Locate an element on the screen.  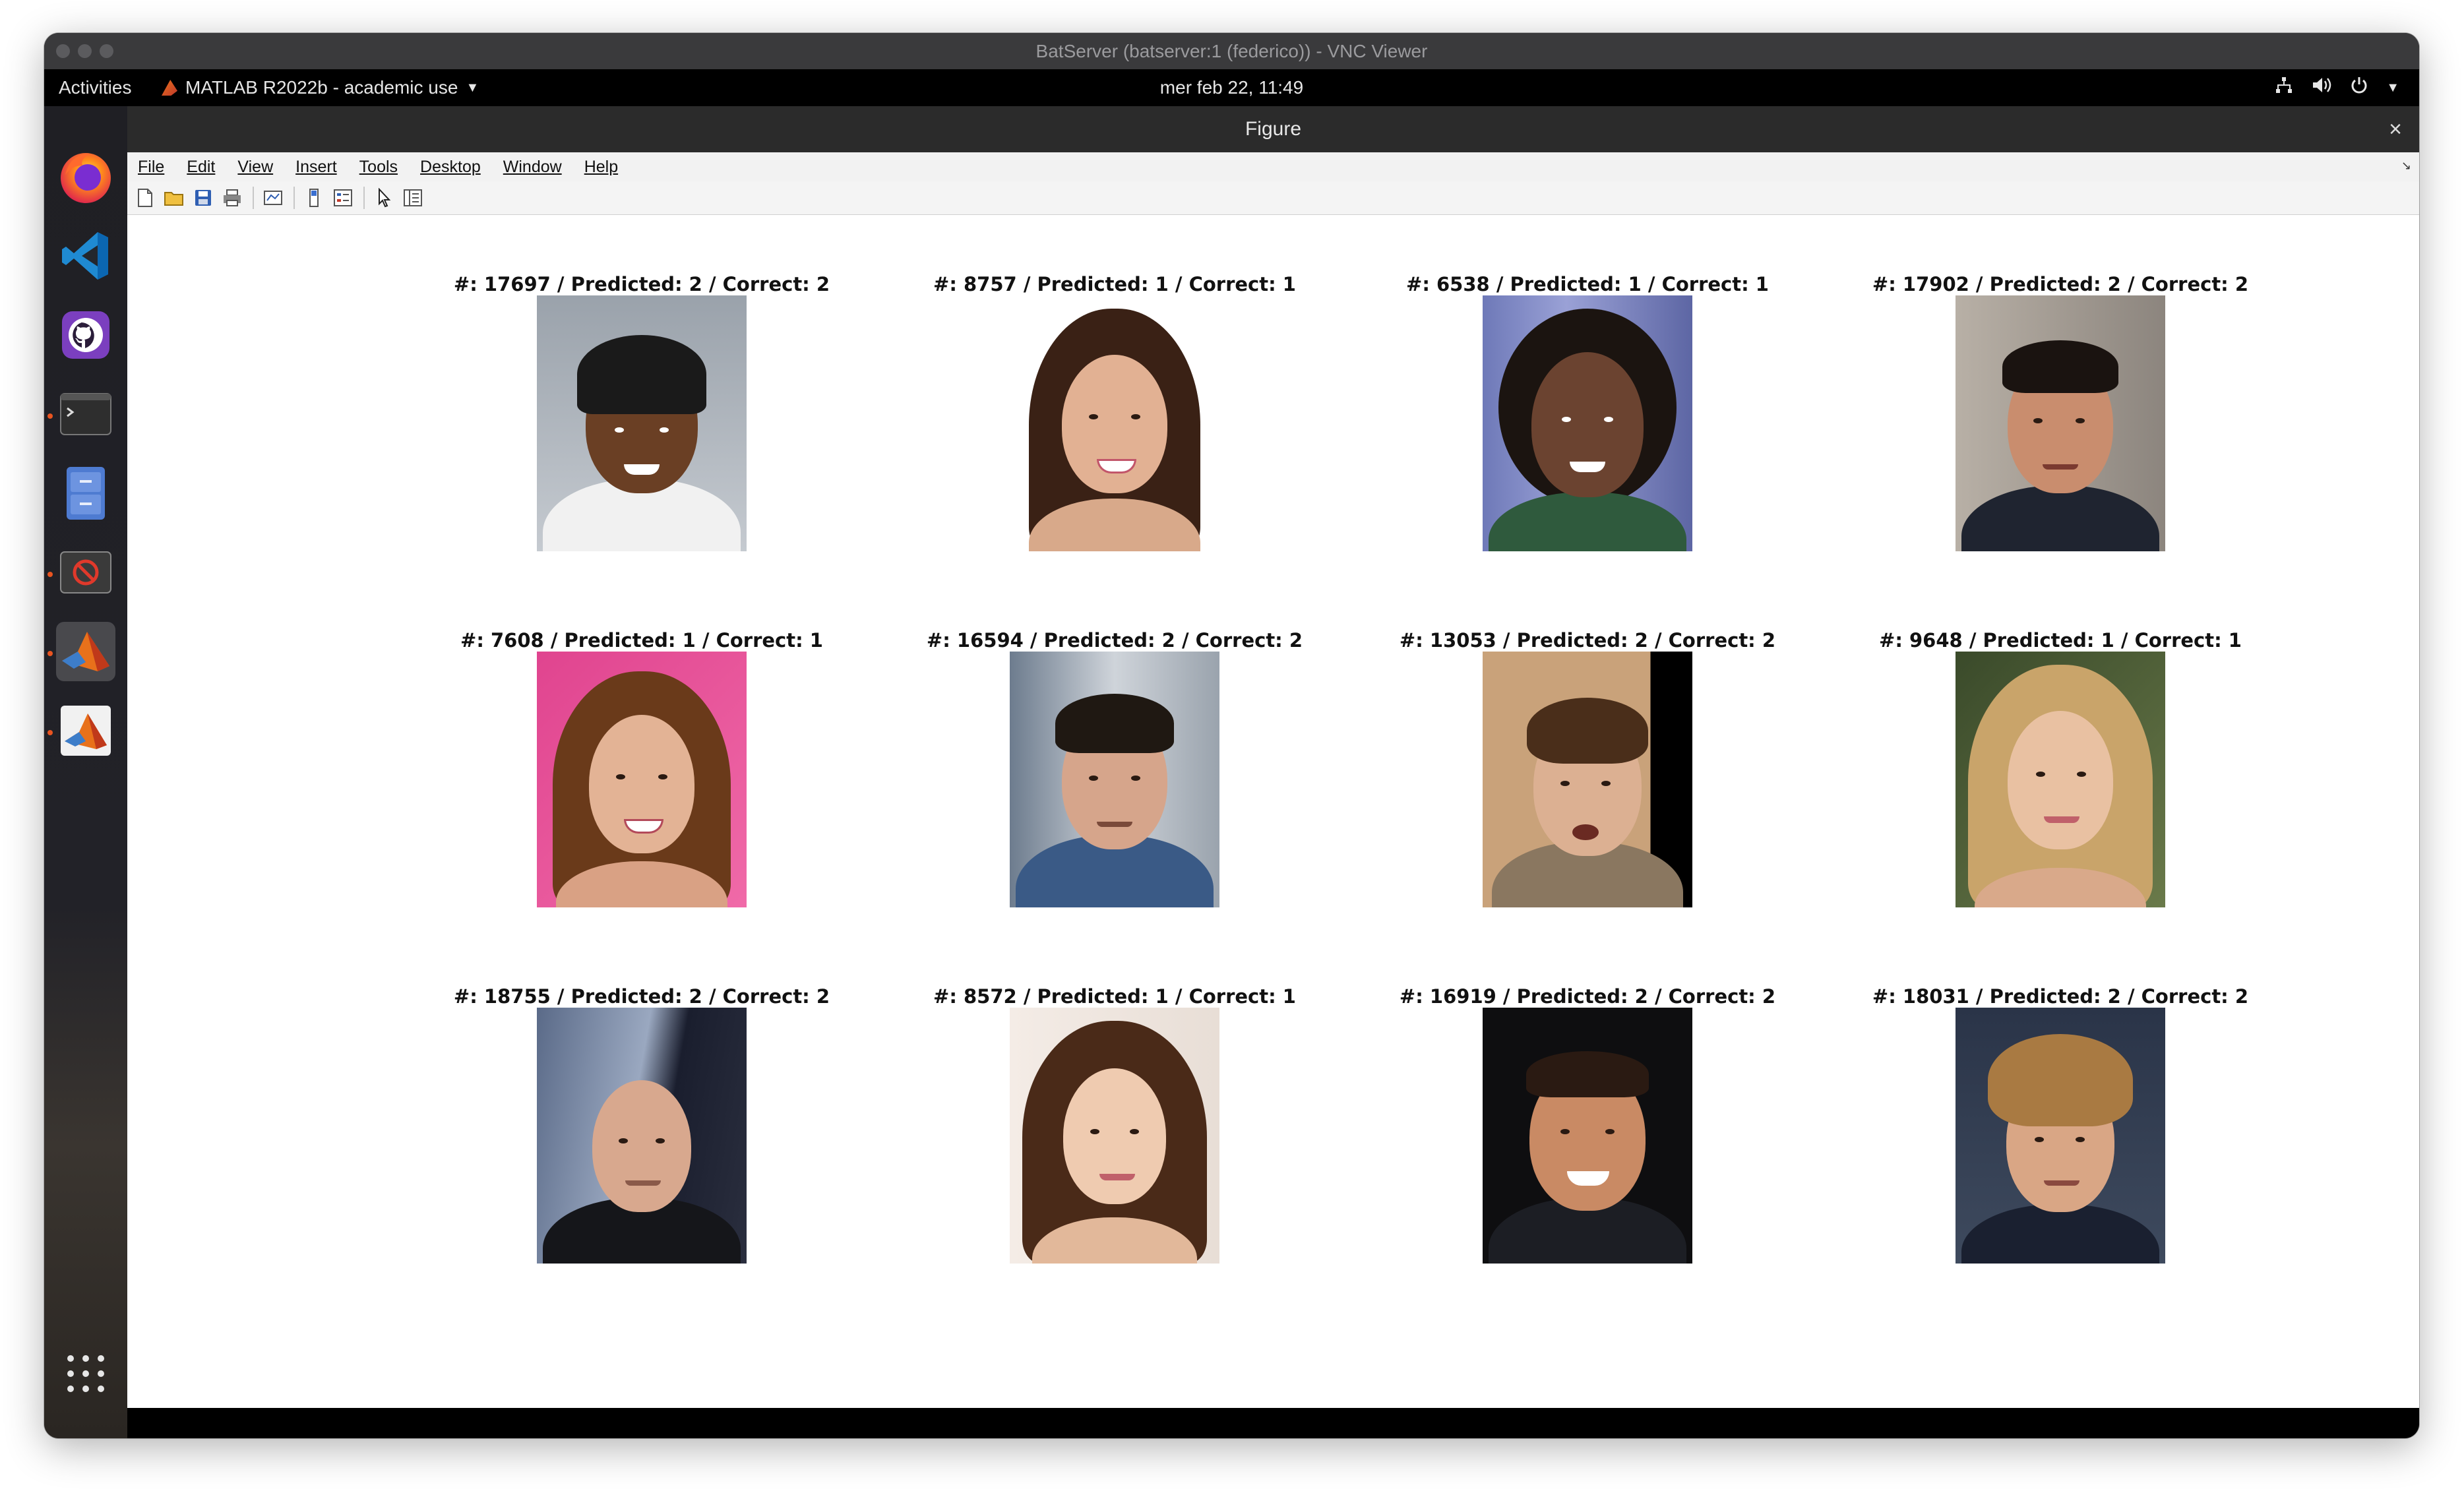
dock-matlab-active is located at coordinates (85, 651).